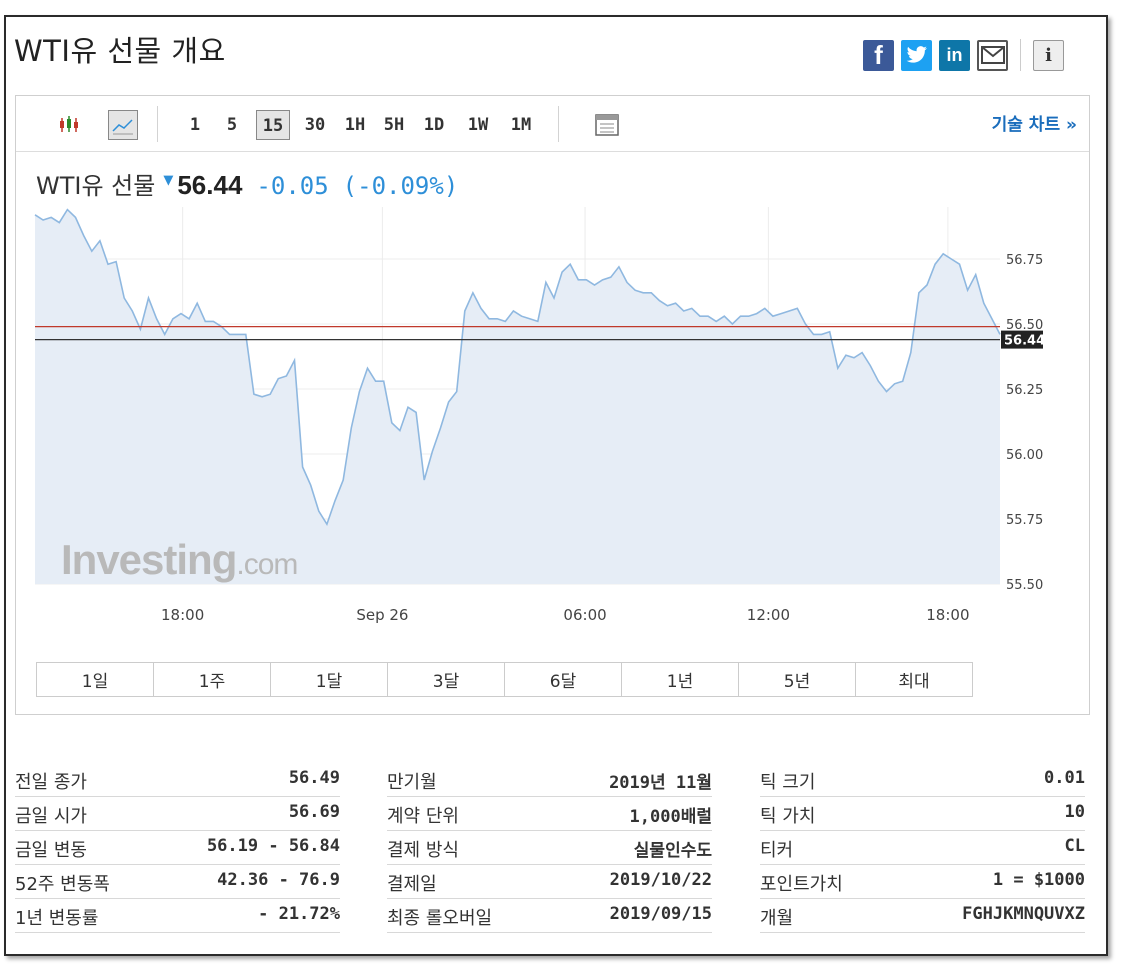 The image size is (1125, 976). What do you see at coordinates (549, 916) in the screenshot?
I see `stats-row: 최종 롤오버일 2019/09/15` at bounding box center [549, 916].